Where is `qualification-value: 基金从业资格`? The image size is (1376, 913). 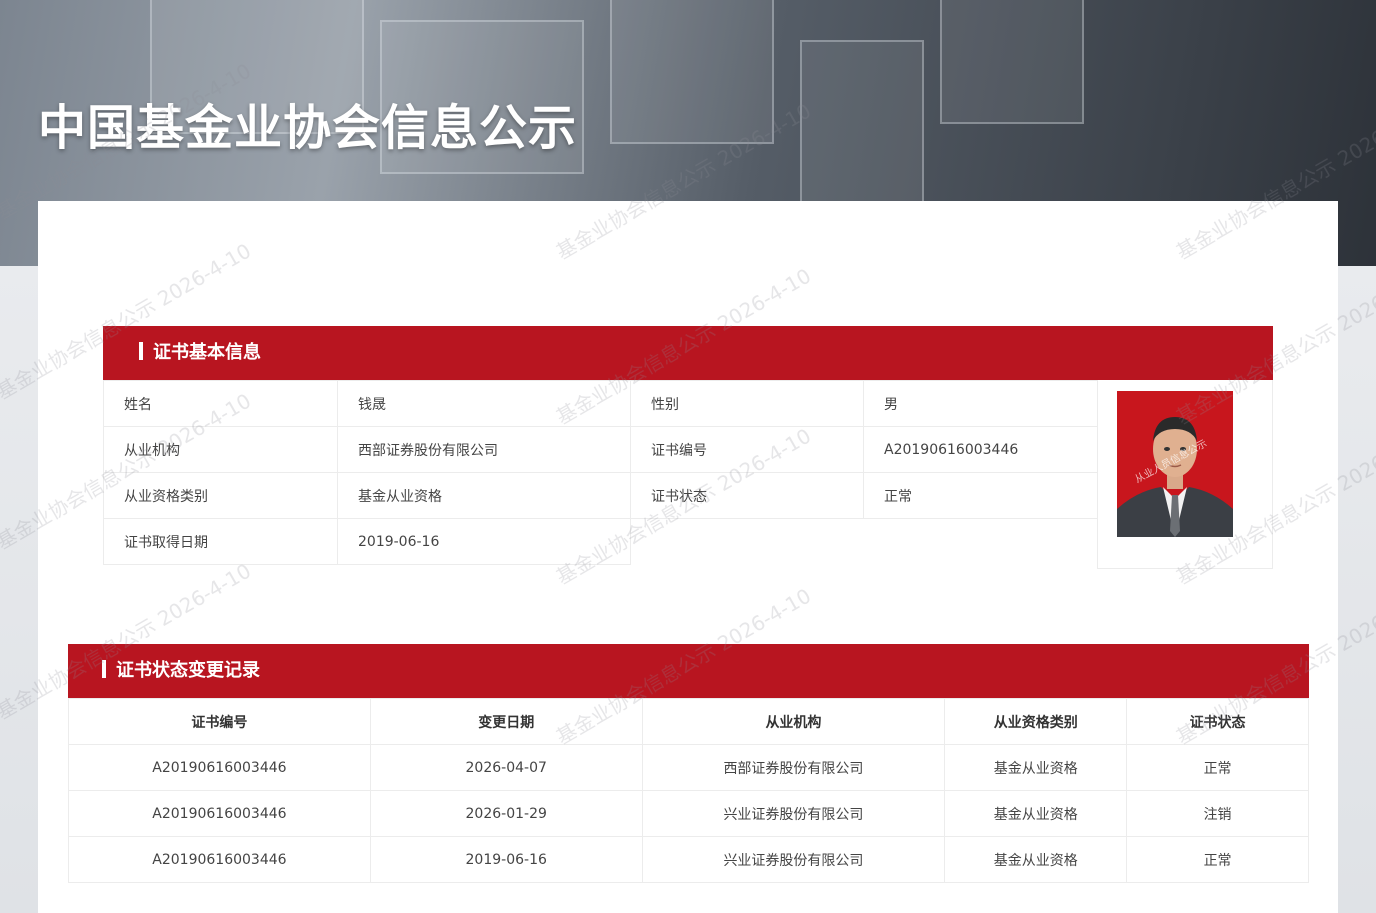
qualification-value: 基金从业资格 is located at coordinates (484, 495).